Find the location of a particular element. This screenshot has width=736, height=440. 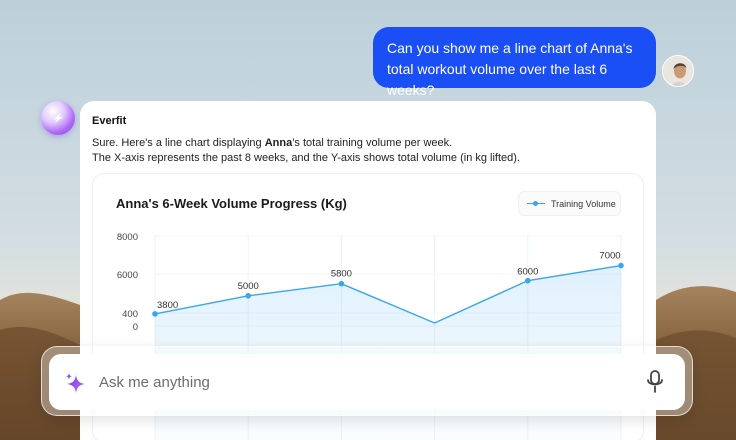

y-tick-label: 0 is located at coordinates (135, 327).